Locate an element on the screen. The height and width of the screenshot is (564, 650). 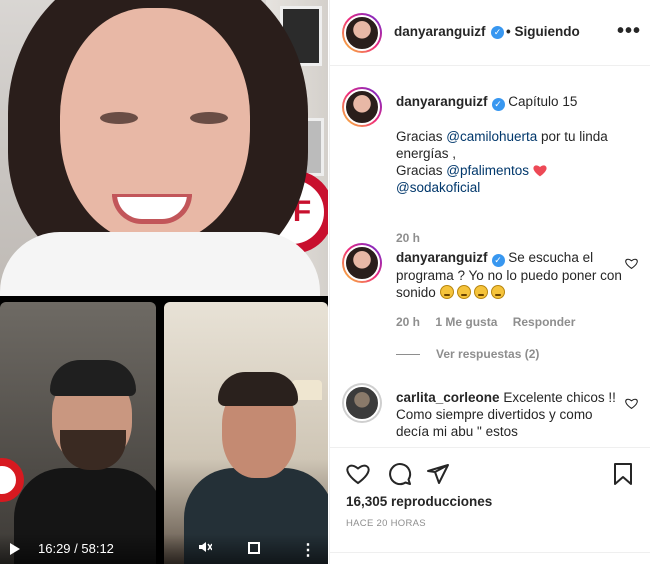
post-actions: 16,305 reproducciones HACE 20 HORAS is located at coordinates (490, 505).